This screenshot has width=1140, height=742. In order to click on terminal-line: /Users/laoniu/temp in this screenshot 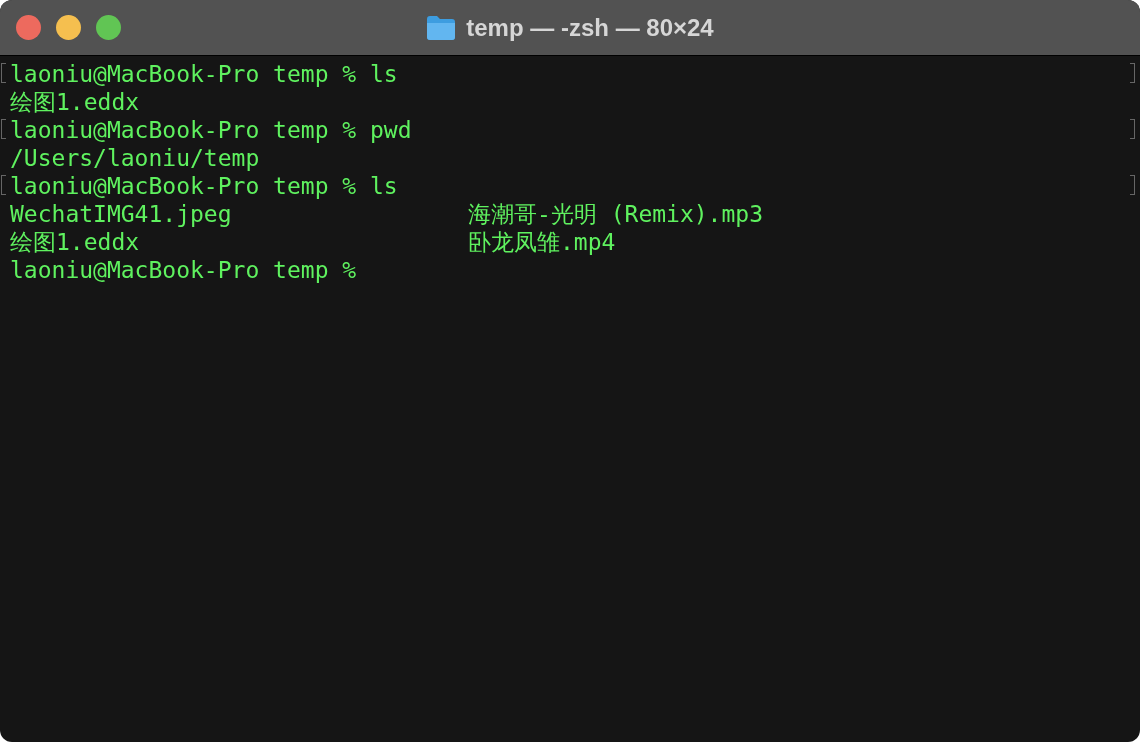, I will do `click(135, 158)`.